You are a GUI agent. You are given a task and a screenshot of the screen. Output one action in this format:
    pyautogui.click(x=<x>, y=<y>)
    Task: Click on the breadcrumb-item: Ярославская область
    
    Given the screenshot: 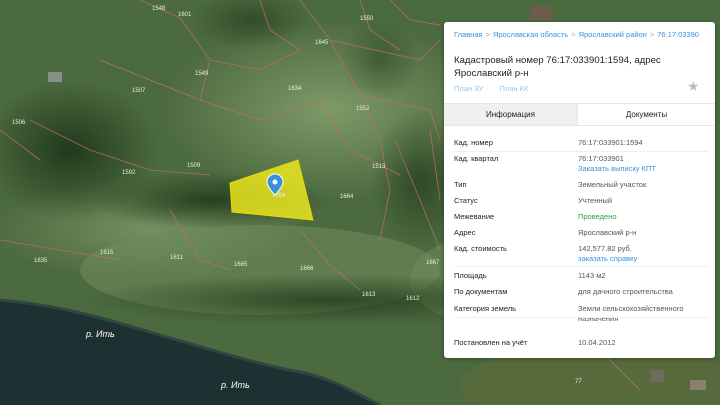 What is the action you would take?
    pyautogui.click(x=530, y=34)
    